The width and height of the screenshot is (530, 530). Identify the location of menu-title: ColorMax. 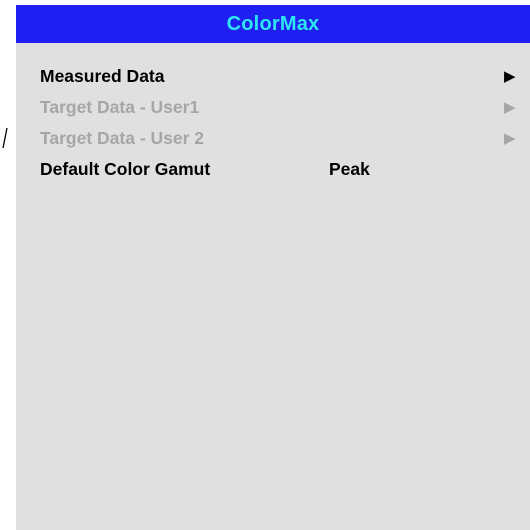
(273, 24).